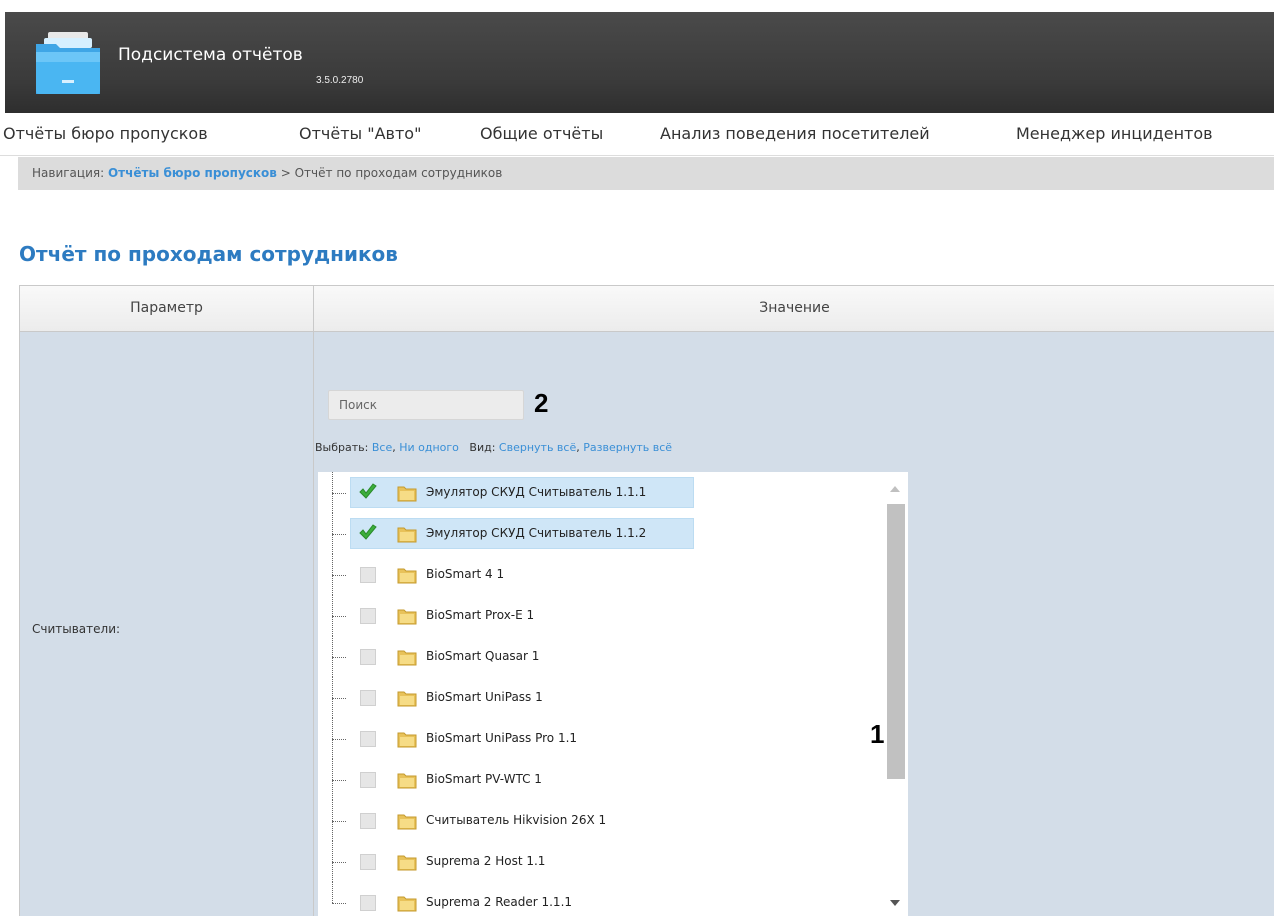 This screenshot has height=916, width=1274. What do you see at coordinates (598, 656) in the screenshot?
I see `tree-row: BioSmart Quasar 1` at bounding box center [598, 656].